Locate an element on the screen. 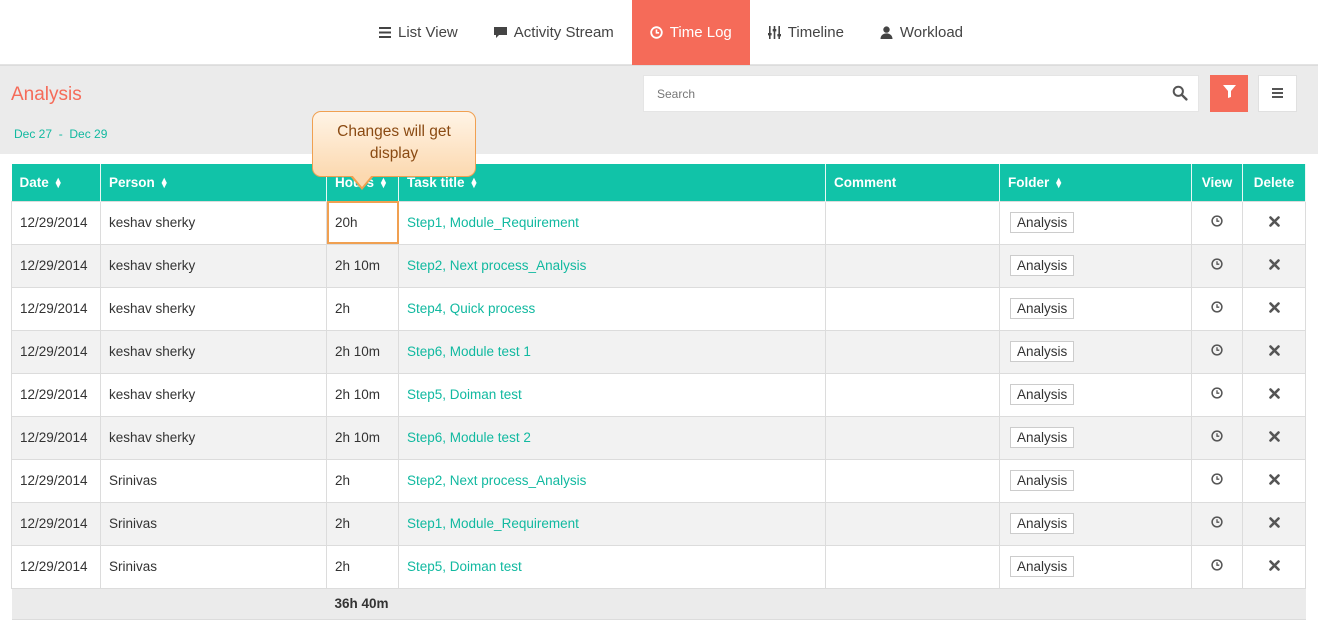 This screenshot has height=624, width=1318. sort-icon: ▲ ▼ is located at coordinates (1059, 183).